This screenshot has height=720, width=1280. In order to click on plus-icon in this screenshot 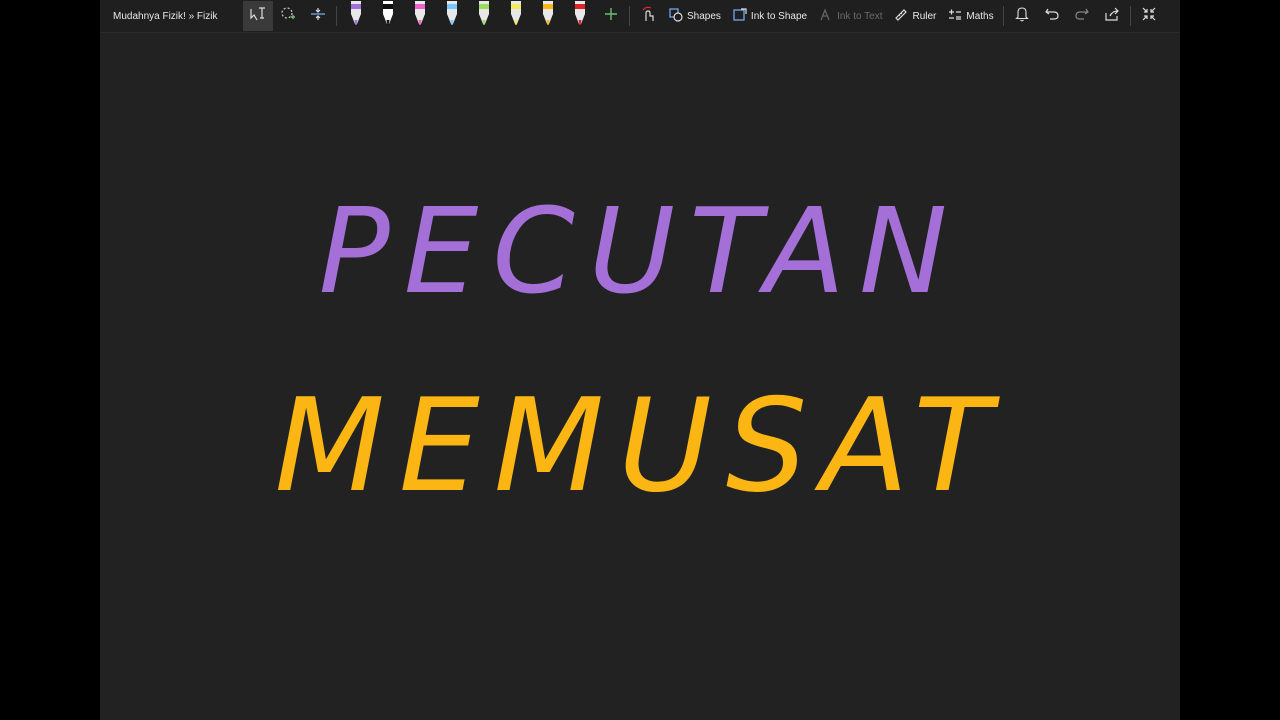, I will do `click(611, 16)`.